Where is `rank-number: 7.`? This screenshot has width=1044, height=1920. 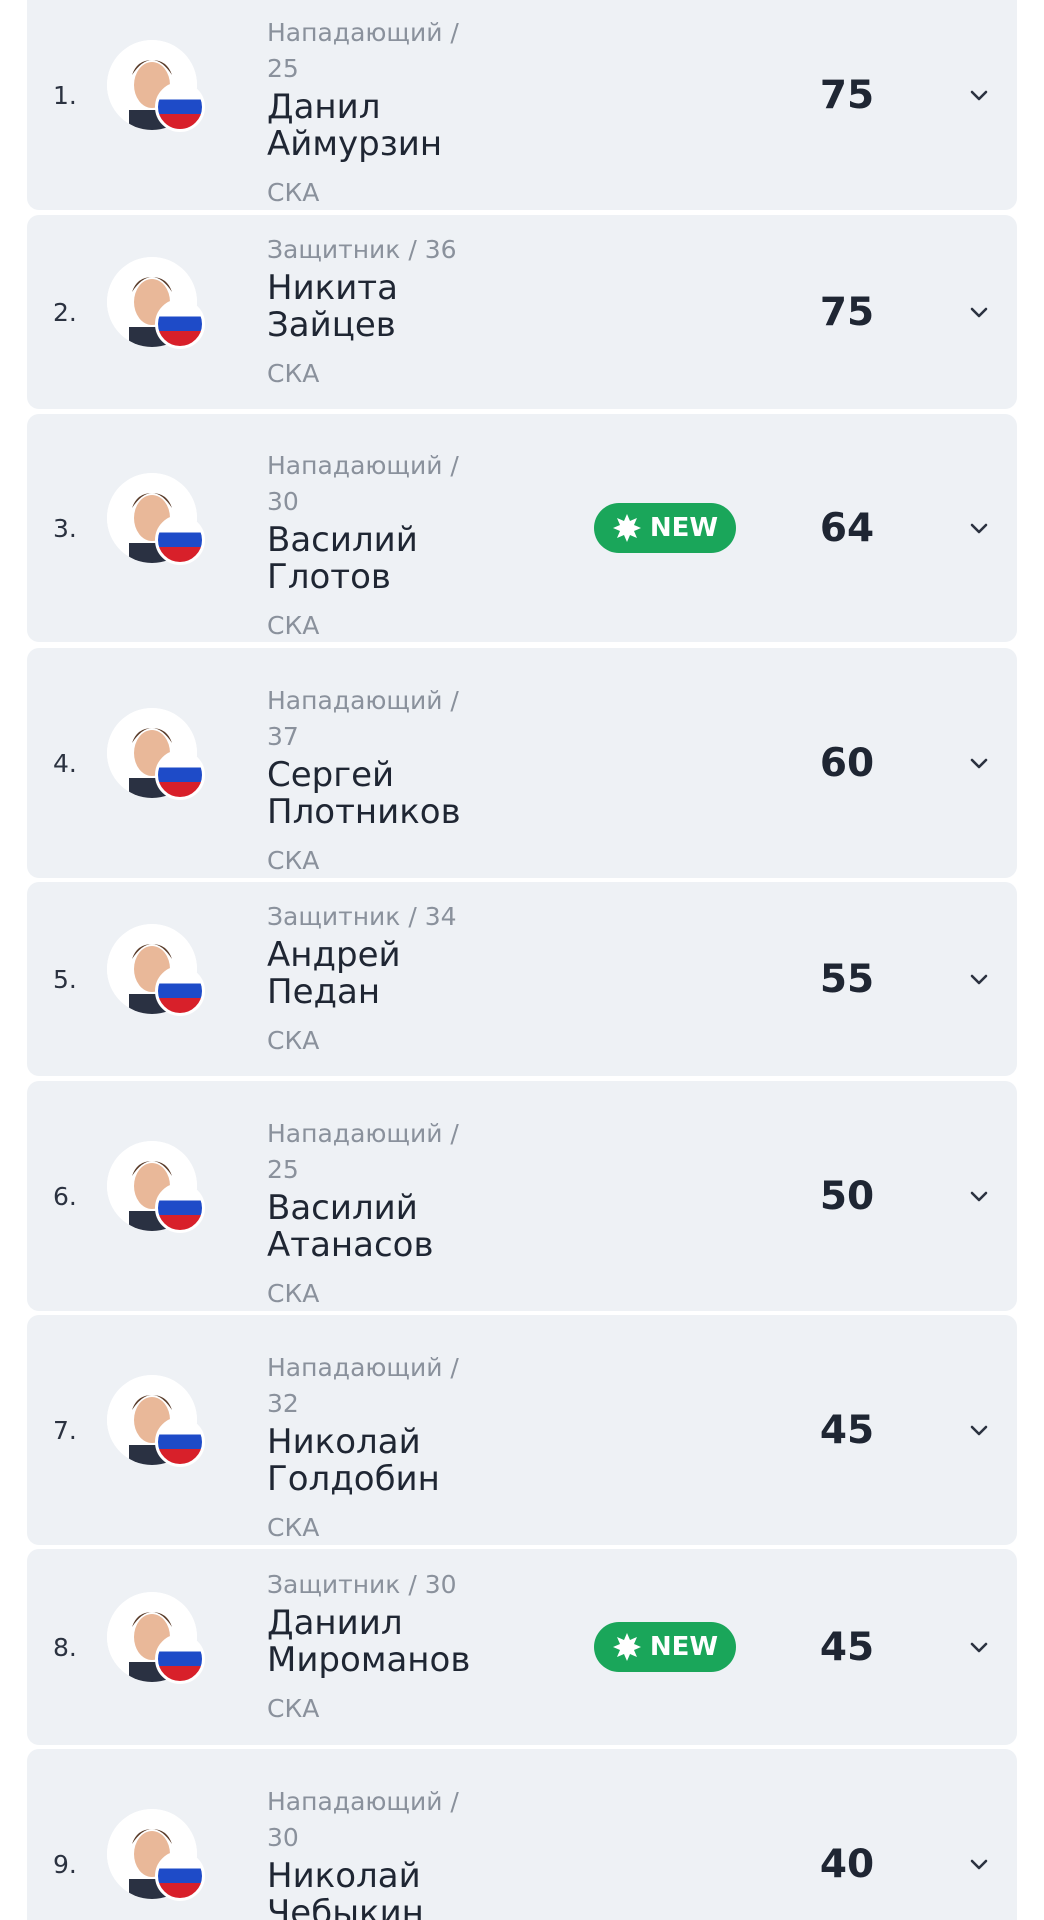
rank-number: 7. is located at coordinates (65, 1430).